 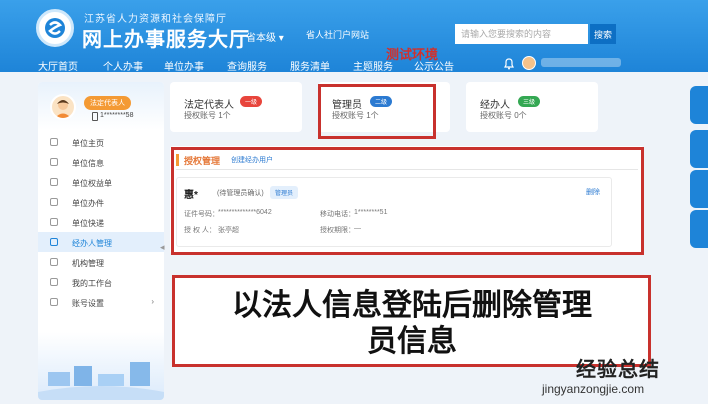 I want to click on sidebar-item-label: 单位主页, so click(x=88, y=143).